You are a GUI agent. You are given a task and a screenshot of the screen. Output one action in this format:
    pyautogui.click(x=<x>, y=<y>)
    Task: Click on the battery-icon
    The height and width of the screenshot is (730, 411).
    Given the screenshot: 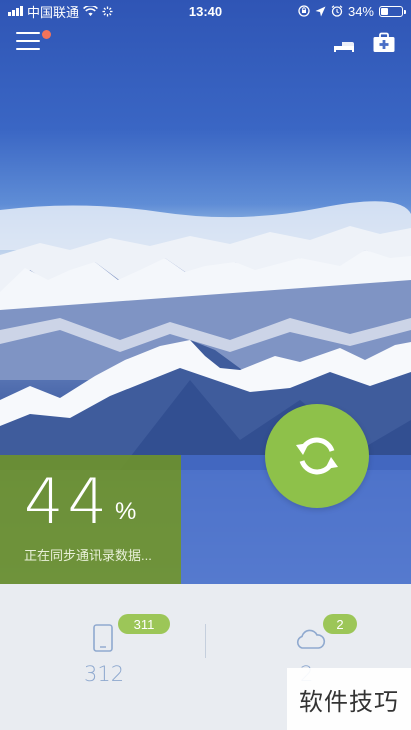 What is the action you would take?
    pyautogui.click(x=392, y=11)
    